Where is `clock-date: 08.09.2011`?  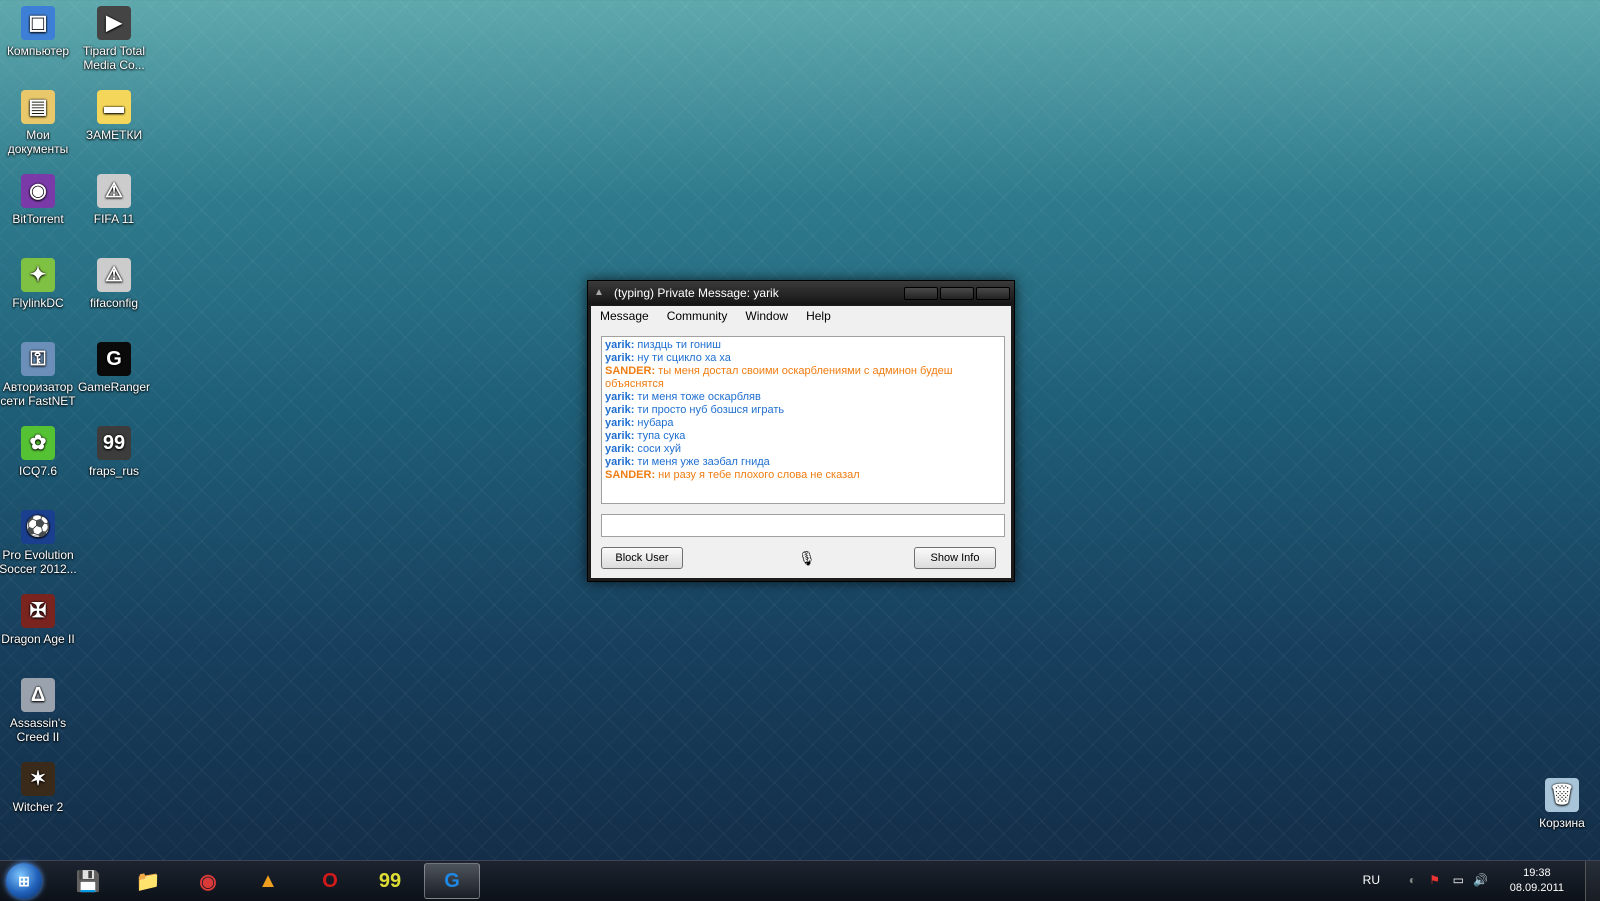
clock-date: 08.09.2011 is located at coordinates (1536, 888).